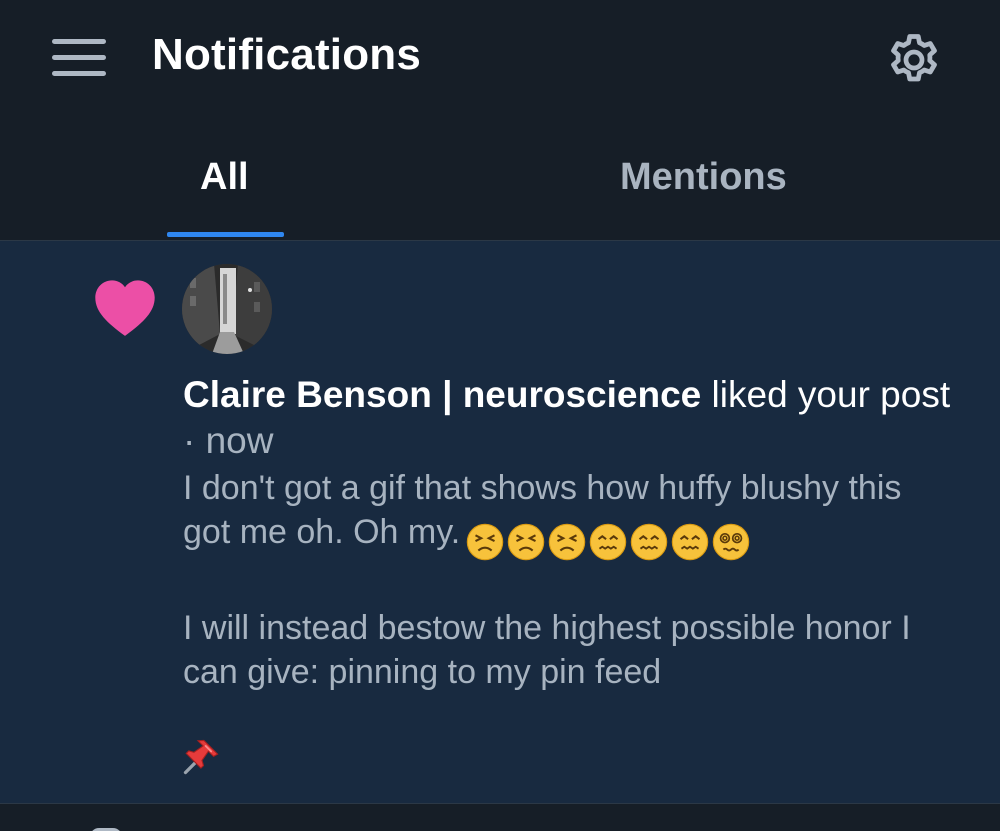 The image size is (1000, 831). I want to click on active-tab-indicator, so click(225, 234).